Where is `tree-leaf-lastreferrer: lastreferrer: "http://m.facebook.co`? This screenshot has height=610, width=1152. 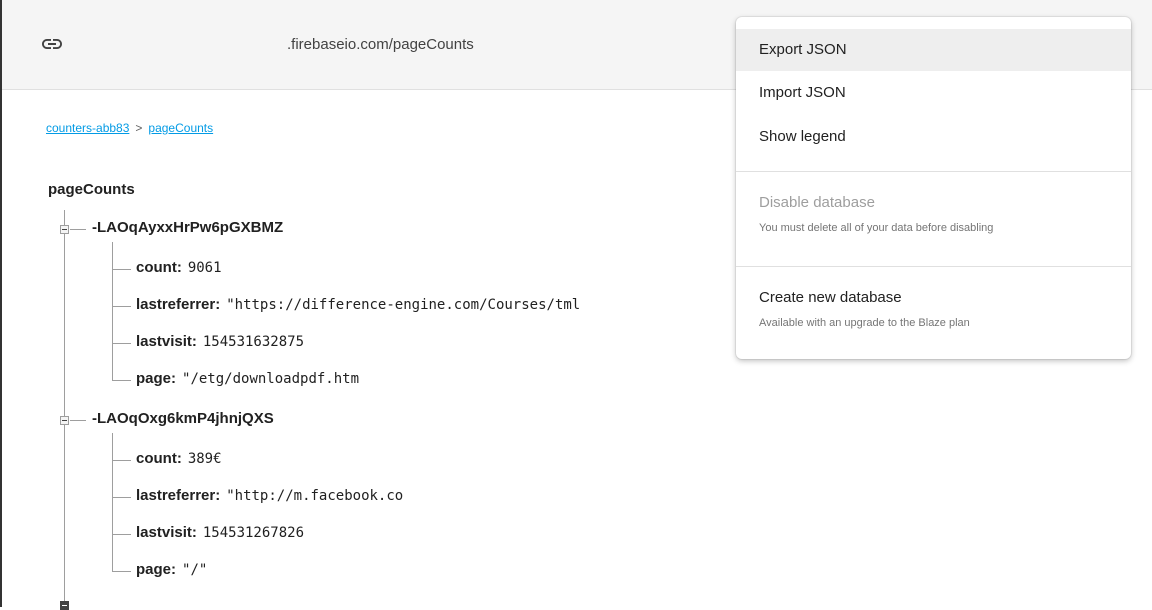 tree-leaf-lastreferrer: lastreferrer: "http://m.facebook.co is located at coordinates (269, 495).